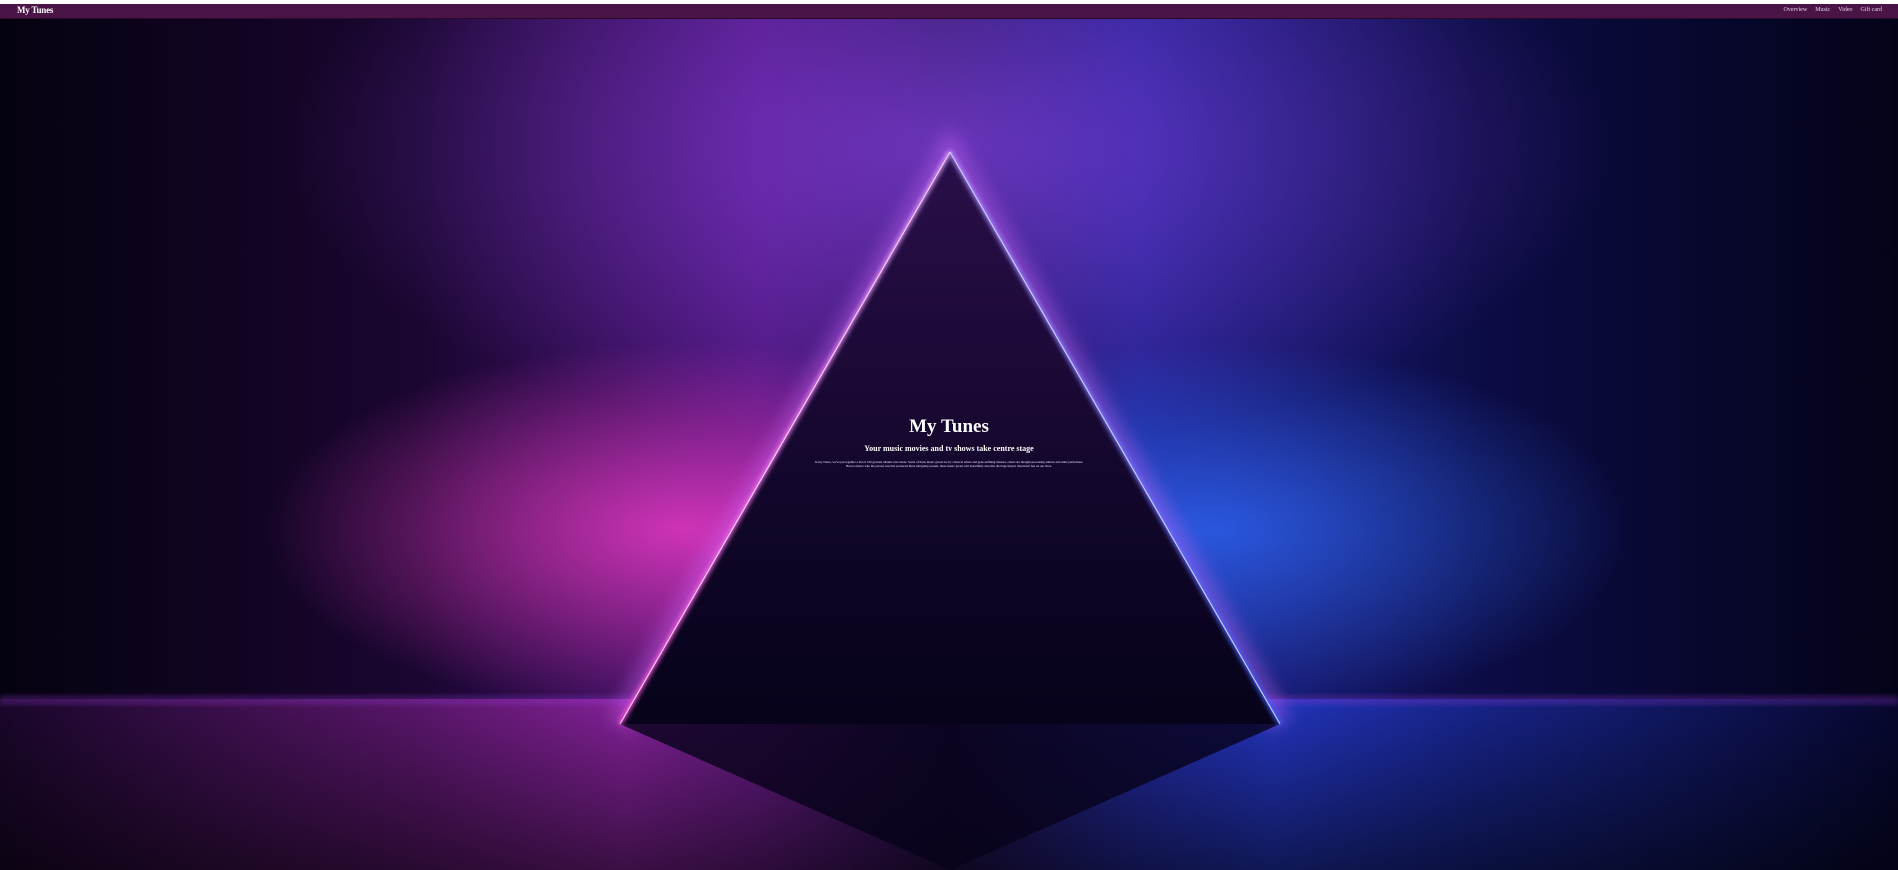  I want to click on top-nav-bar: My Tunes Overview Music Video Gift card, so click(949, 11).